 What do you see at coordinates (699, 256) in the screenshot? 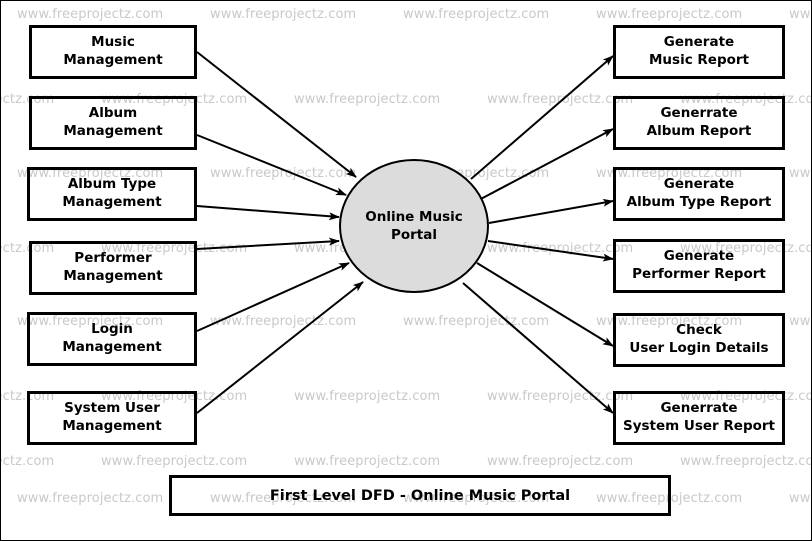
I see `entity-generate-performer-report-line1: Generate` at bounding box center [699, 256].